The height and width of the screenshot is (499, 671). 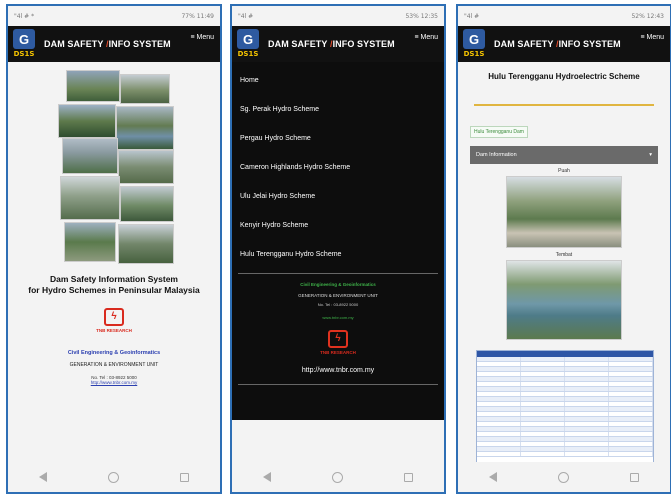 What do you see at coordinates (338, 225) in the screenshot?
I see `nav-item-kenyir: Kenyir Hydro Scheme` at bounding box center [338, 225].